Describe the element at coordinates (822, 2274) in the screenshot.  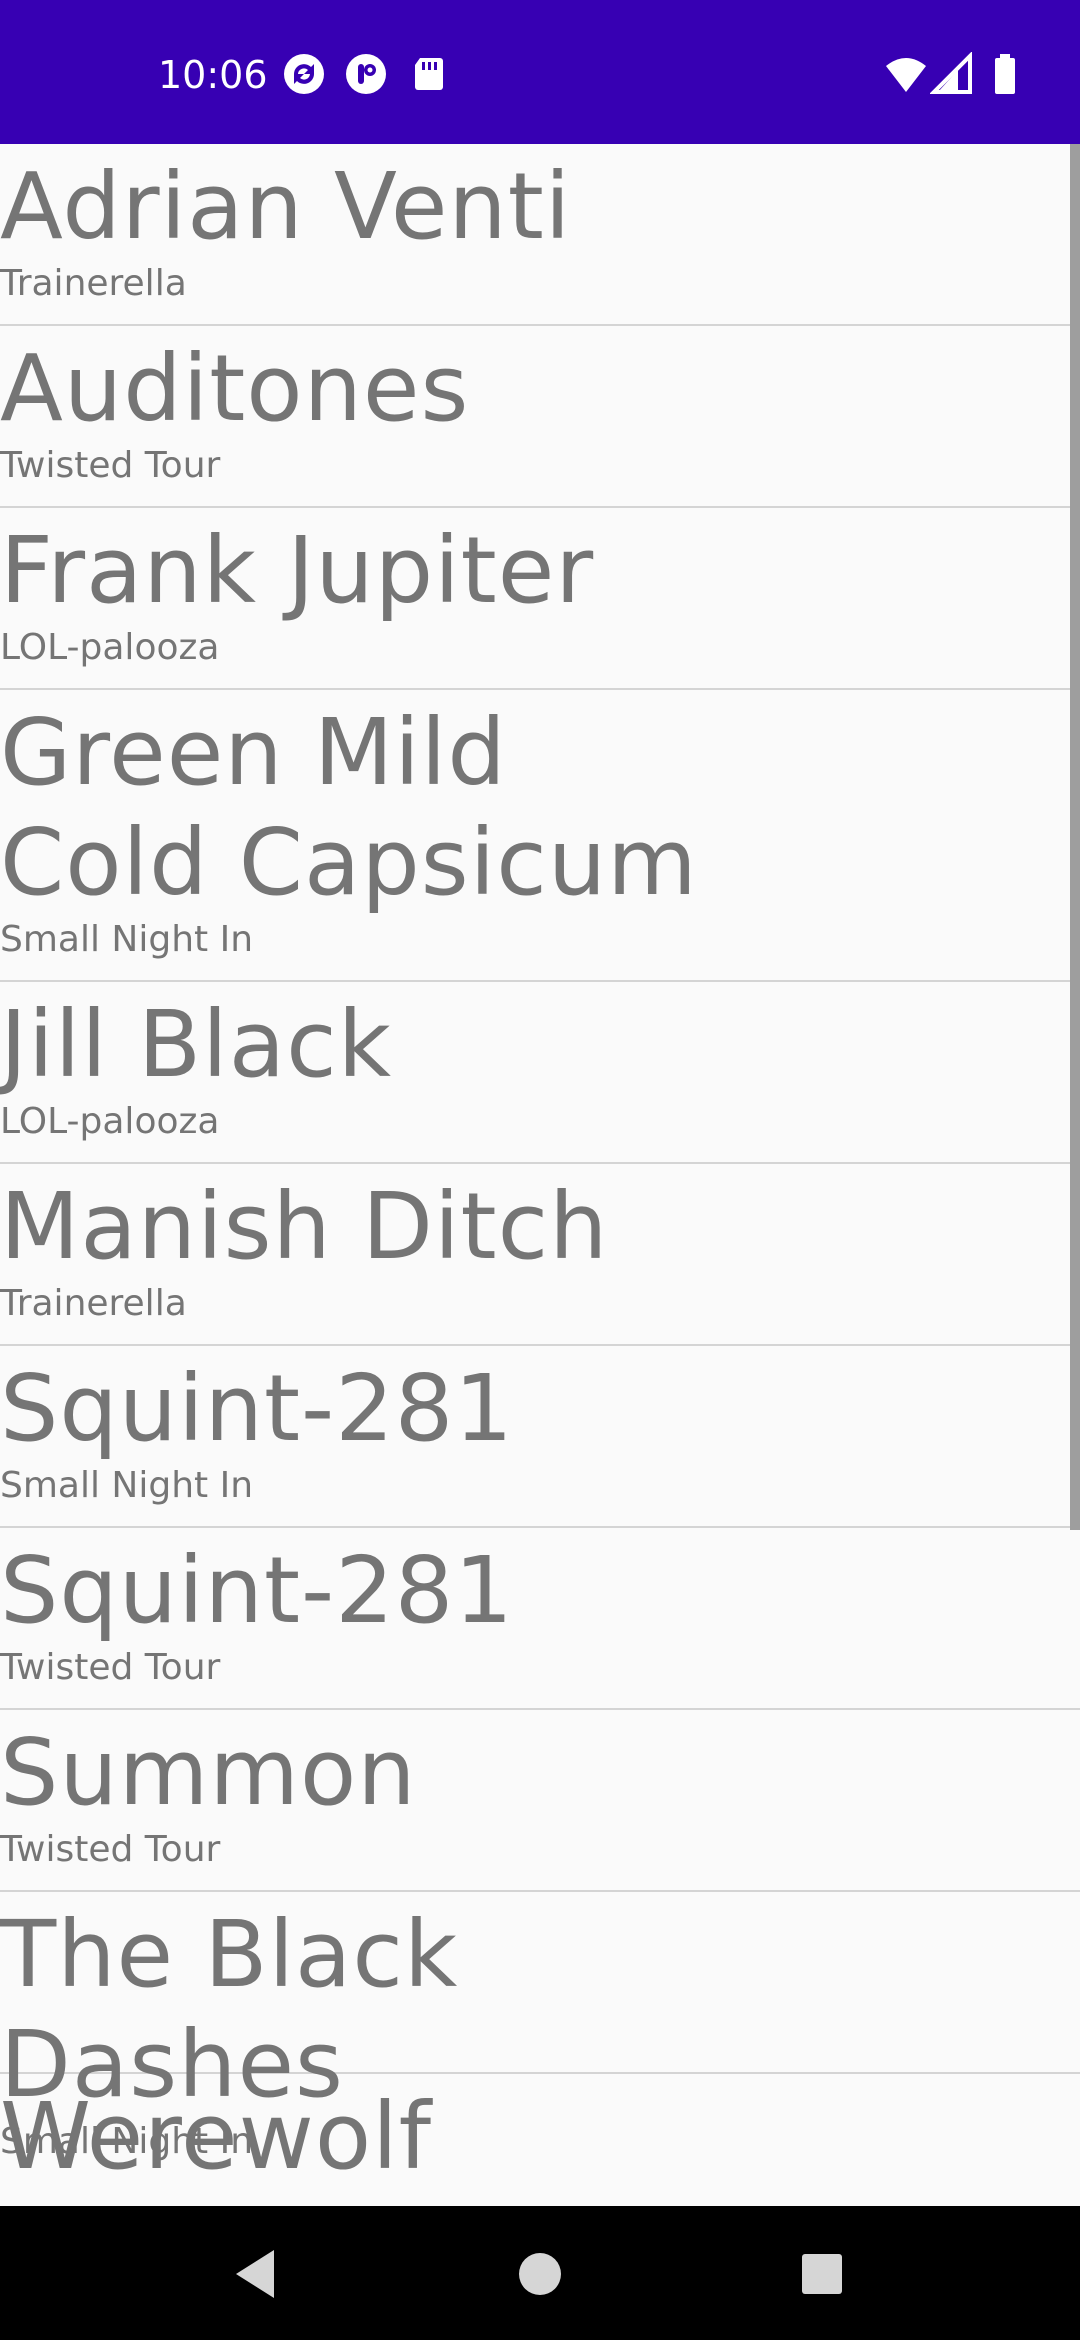
I see `recents-icon` at that location.